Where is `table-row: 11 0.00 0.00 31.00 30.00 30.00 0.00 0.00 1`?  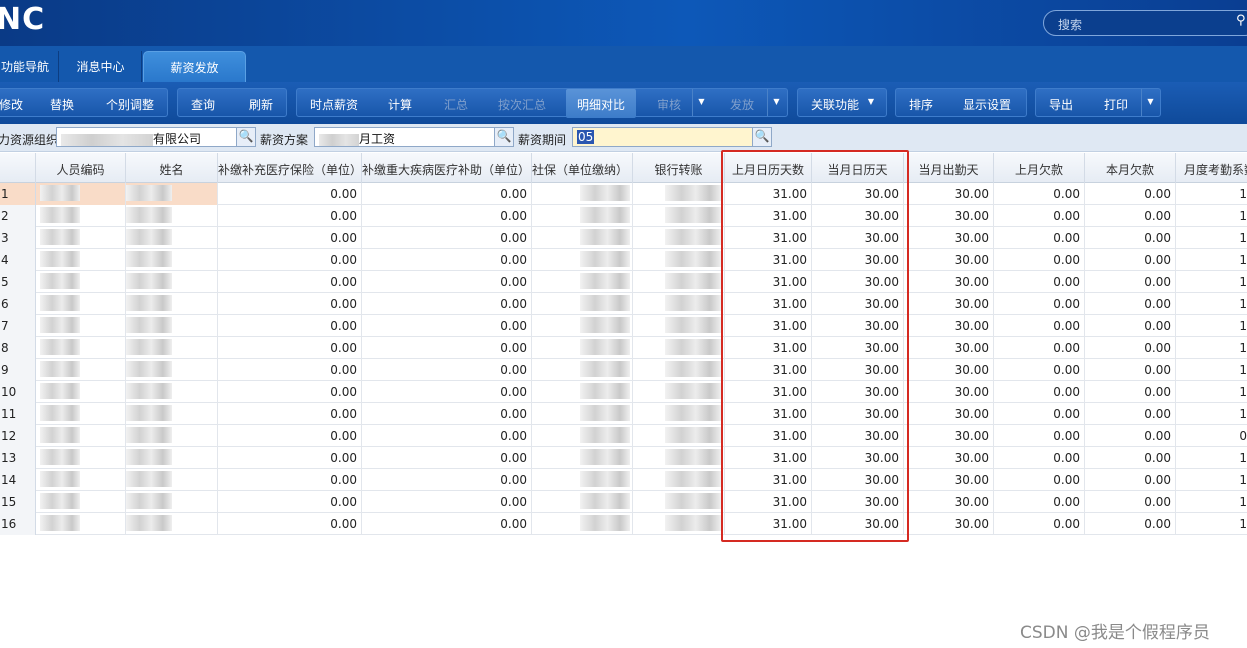 table-row: 11 0.00 0.00 31.00 30.00 30.00 0.00 0.00 1 is located at coordinates (623, 414).